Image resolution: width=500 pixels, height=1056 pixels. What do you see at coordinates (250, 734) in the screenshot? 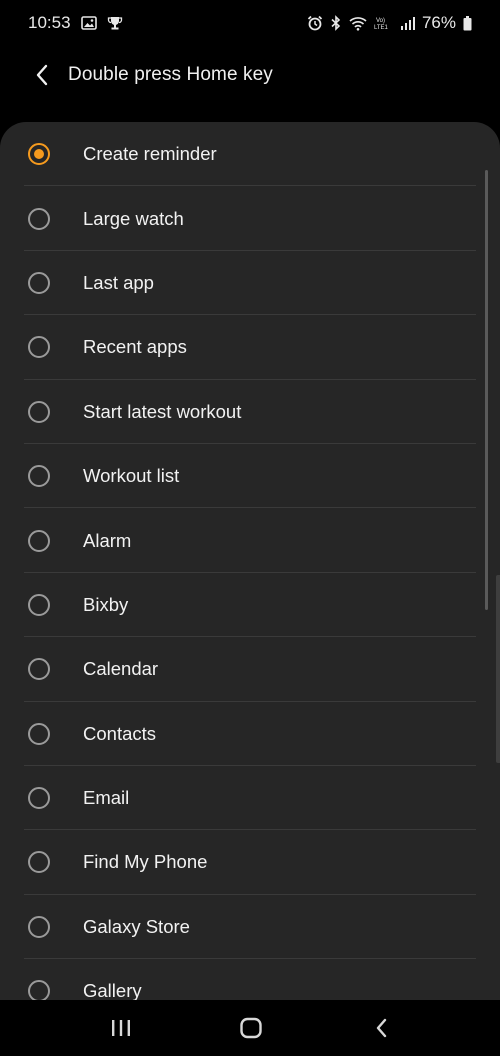
I see `option-row: Contacts` at bounding box center [250, 734].